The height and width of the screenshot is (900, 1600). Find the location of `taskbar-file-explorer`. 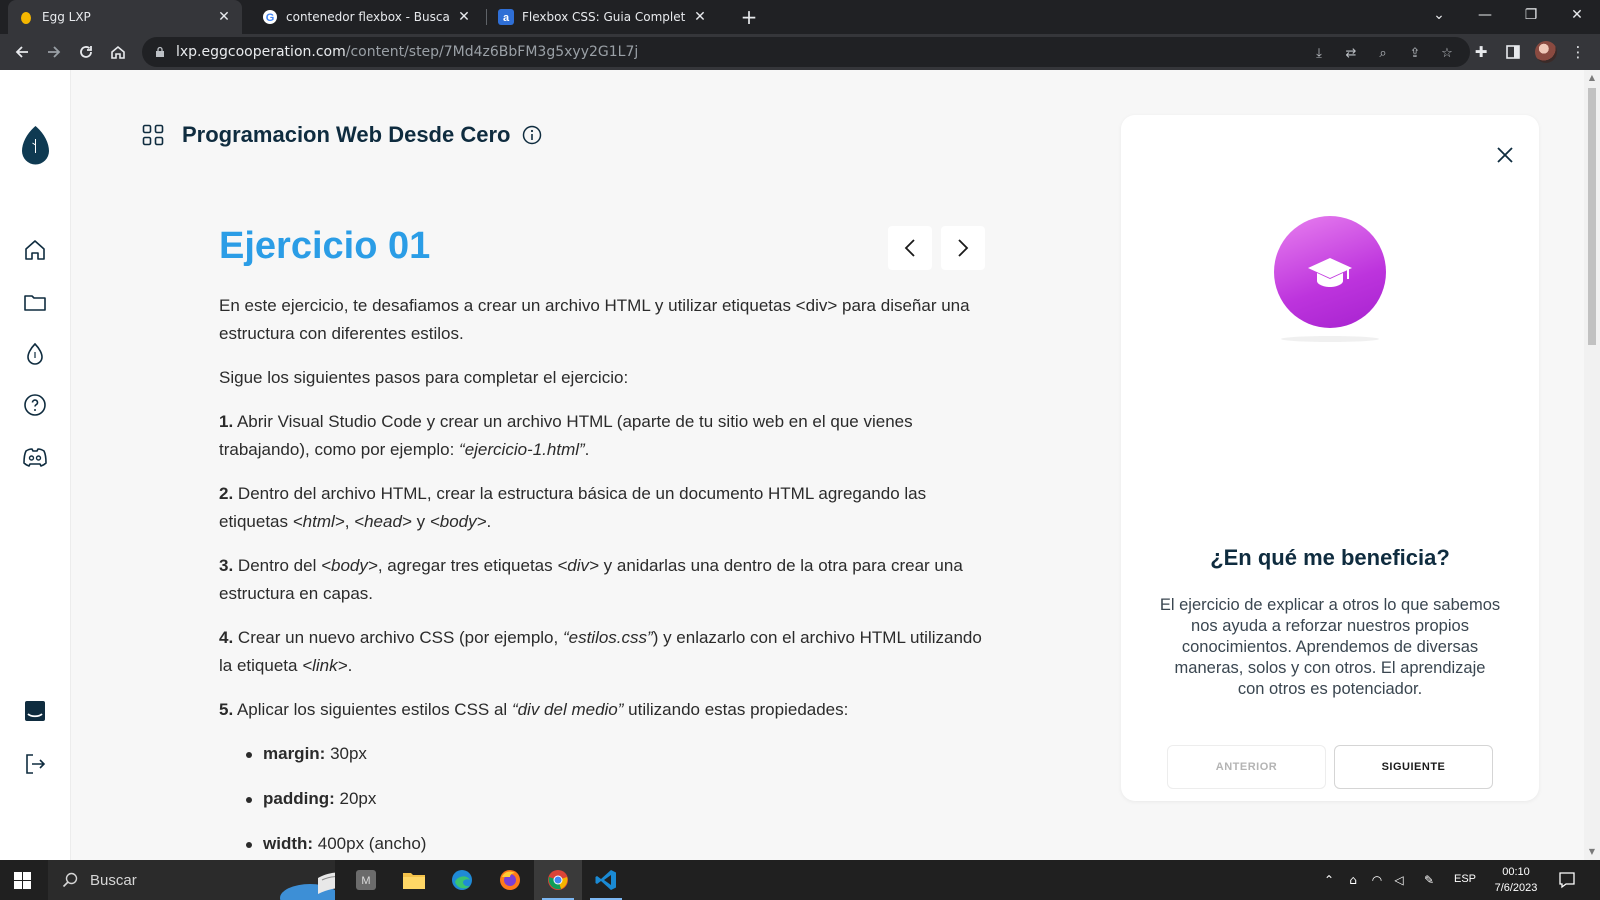

taskbar-file-explorer is located at coordinates (414, 880).